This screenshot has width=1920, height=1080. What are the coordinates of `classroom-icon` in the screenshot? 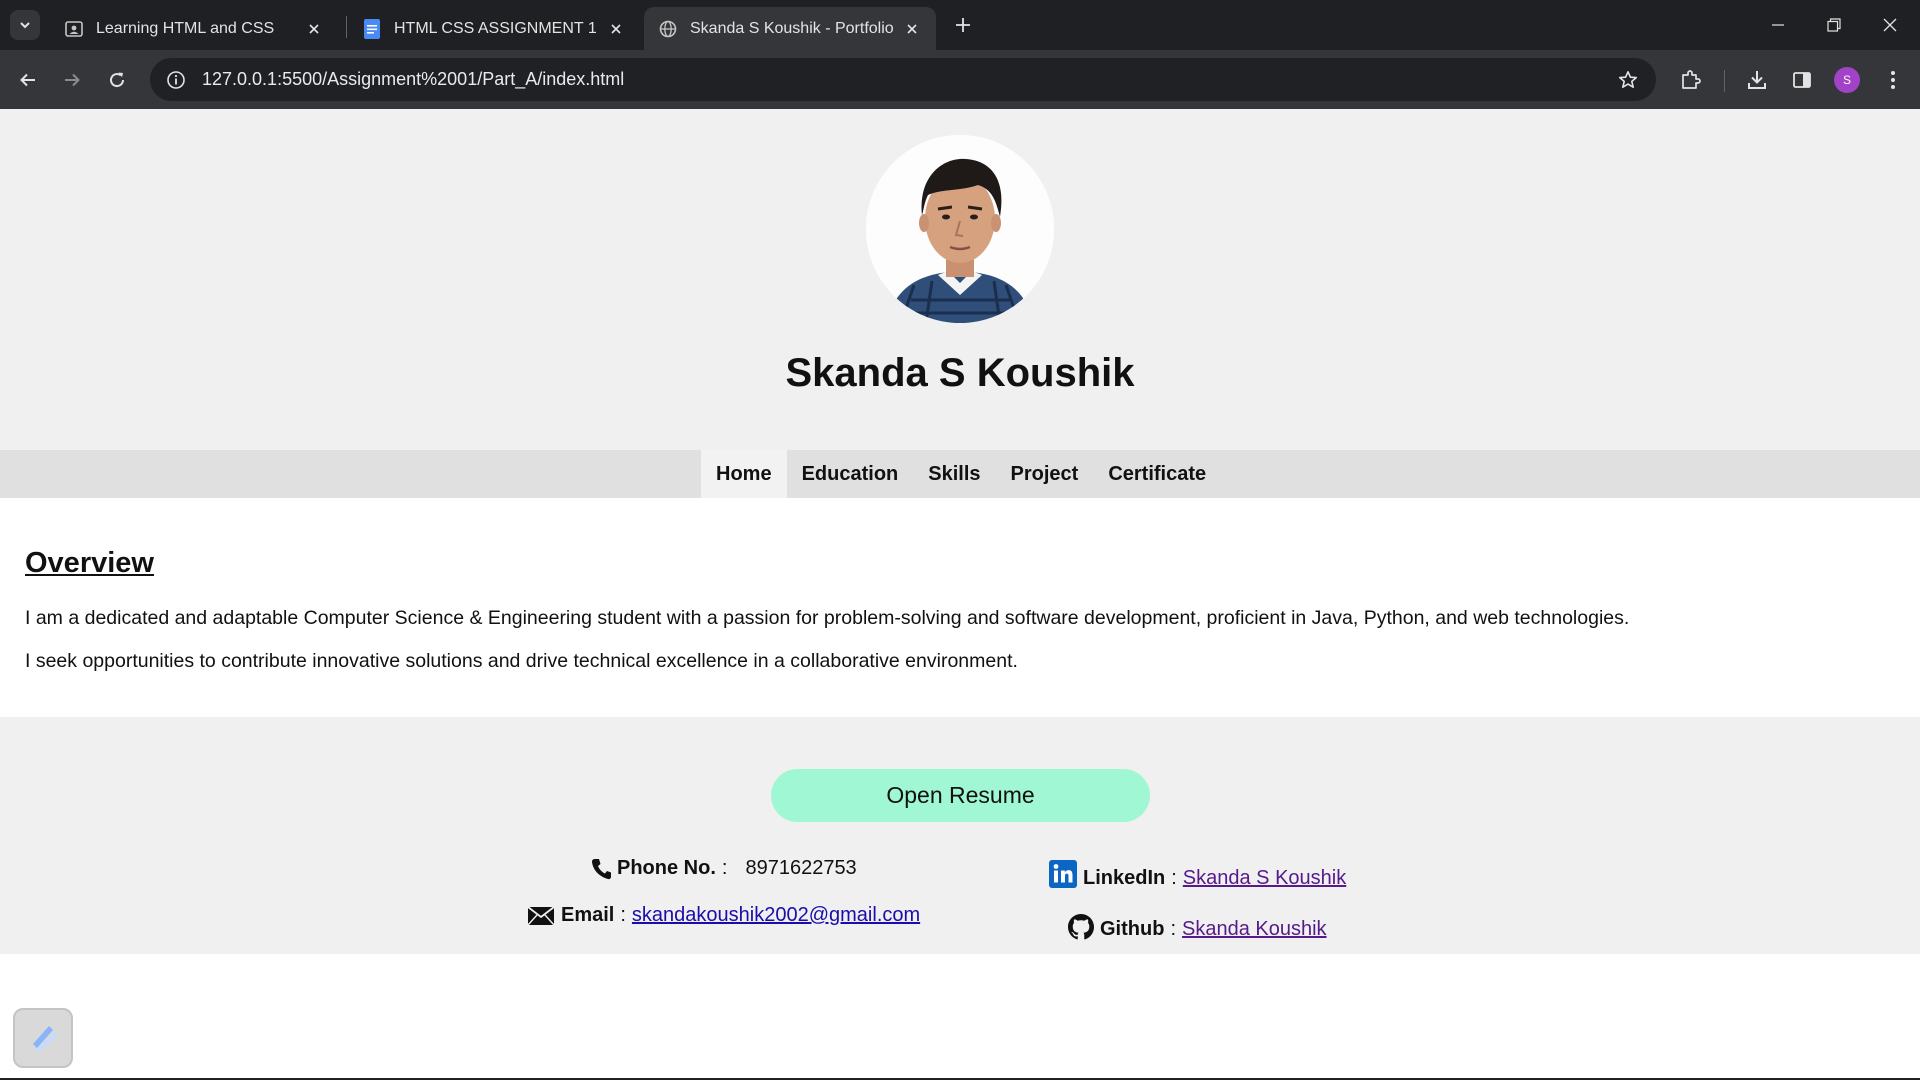 It's located at (74, 29).